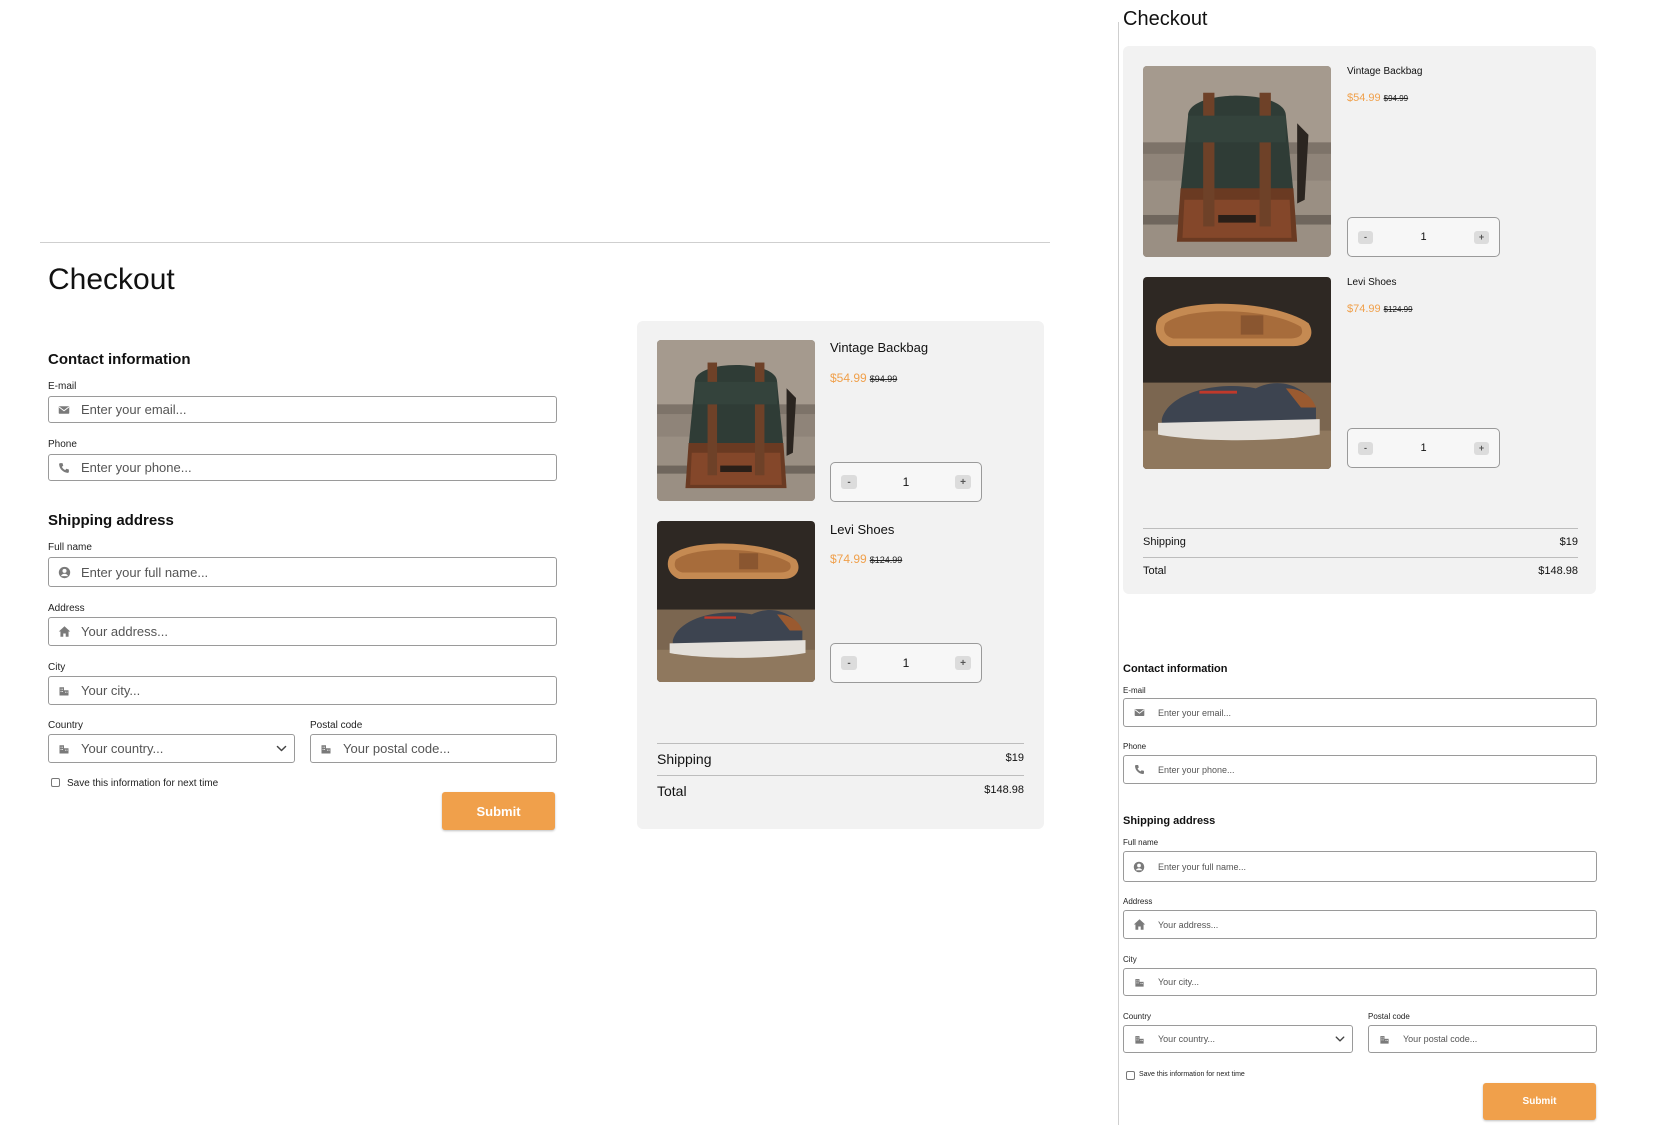  Describe the element at coordinates (64, 410) in the screenshot. I see `envelope-icon` at that location.